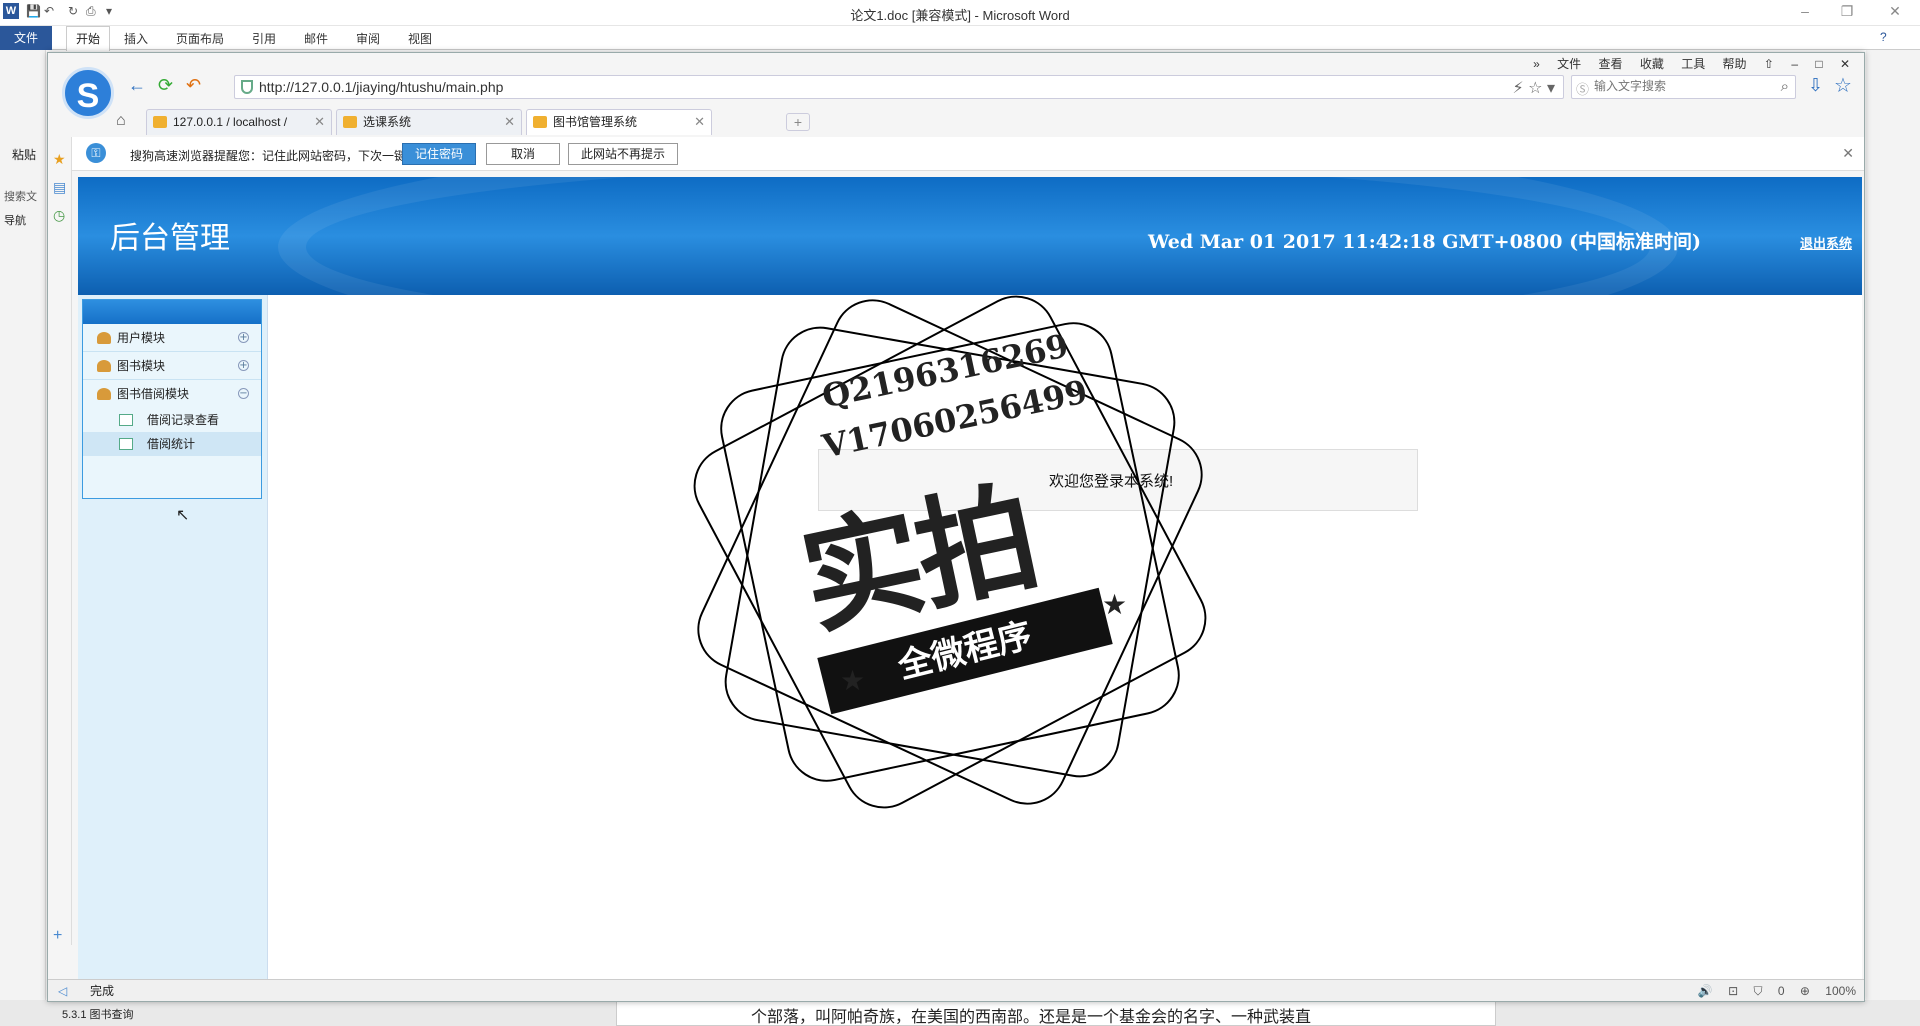  What do you see at coordinates (619, 122) in the screenshot?
I see `tab-library-system: 图书馆管理系统 ✕` at bounding box center [619, 122].